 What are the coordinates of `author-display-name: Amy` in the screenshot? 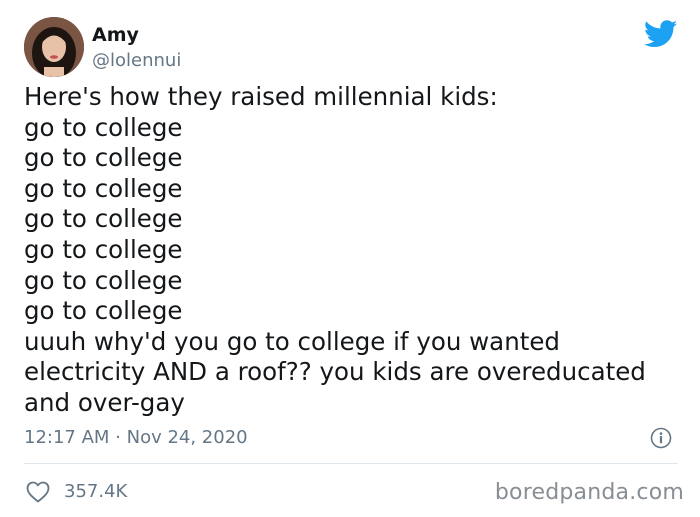 It's located at (115, 35).